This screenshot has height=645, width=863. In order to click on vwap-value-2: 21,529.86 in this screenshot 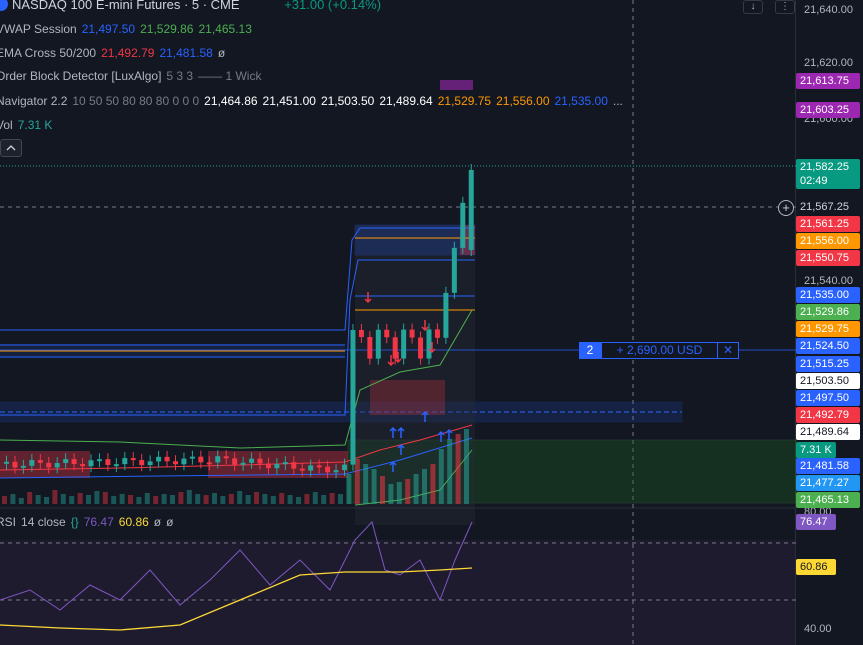, I will do `click(167, 29)`.